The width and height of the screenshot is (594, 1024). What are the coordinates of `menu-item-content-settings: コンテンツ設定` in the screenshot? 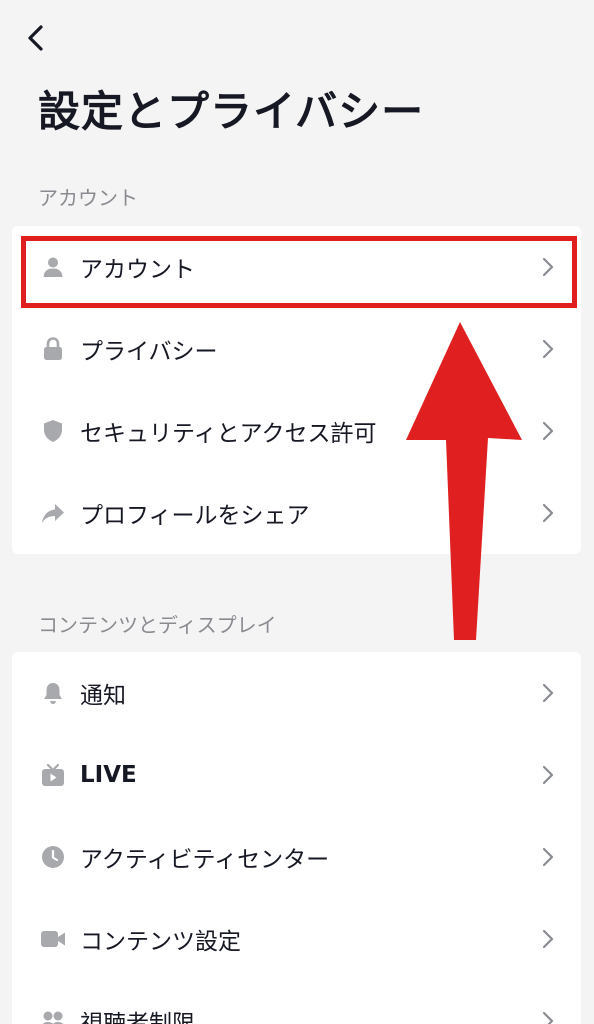 It's located at (296, 939).